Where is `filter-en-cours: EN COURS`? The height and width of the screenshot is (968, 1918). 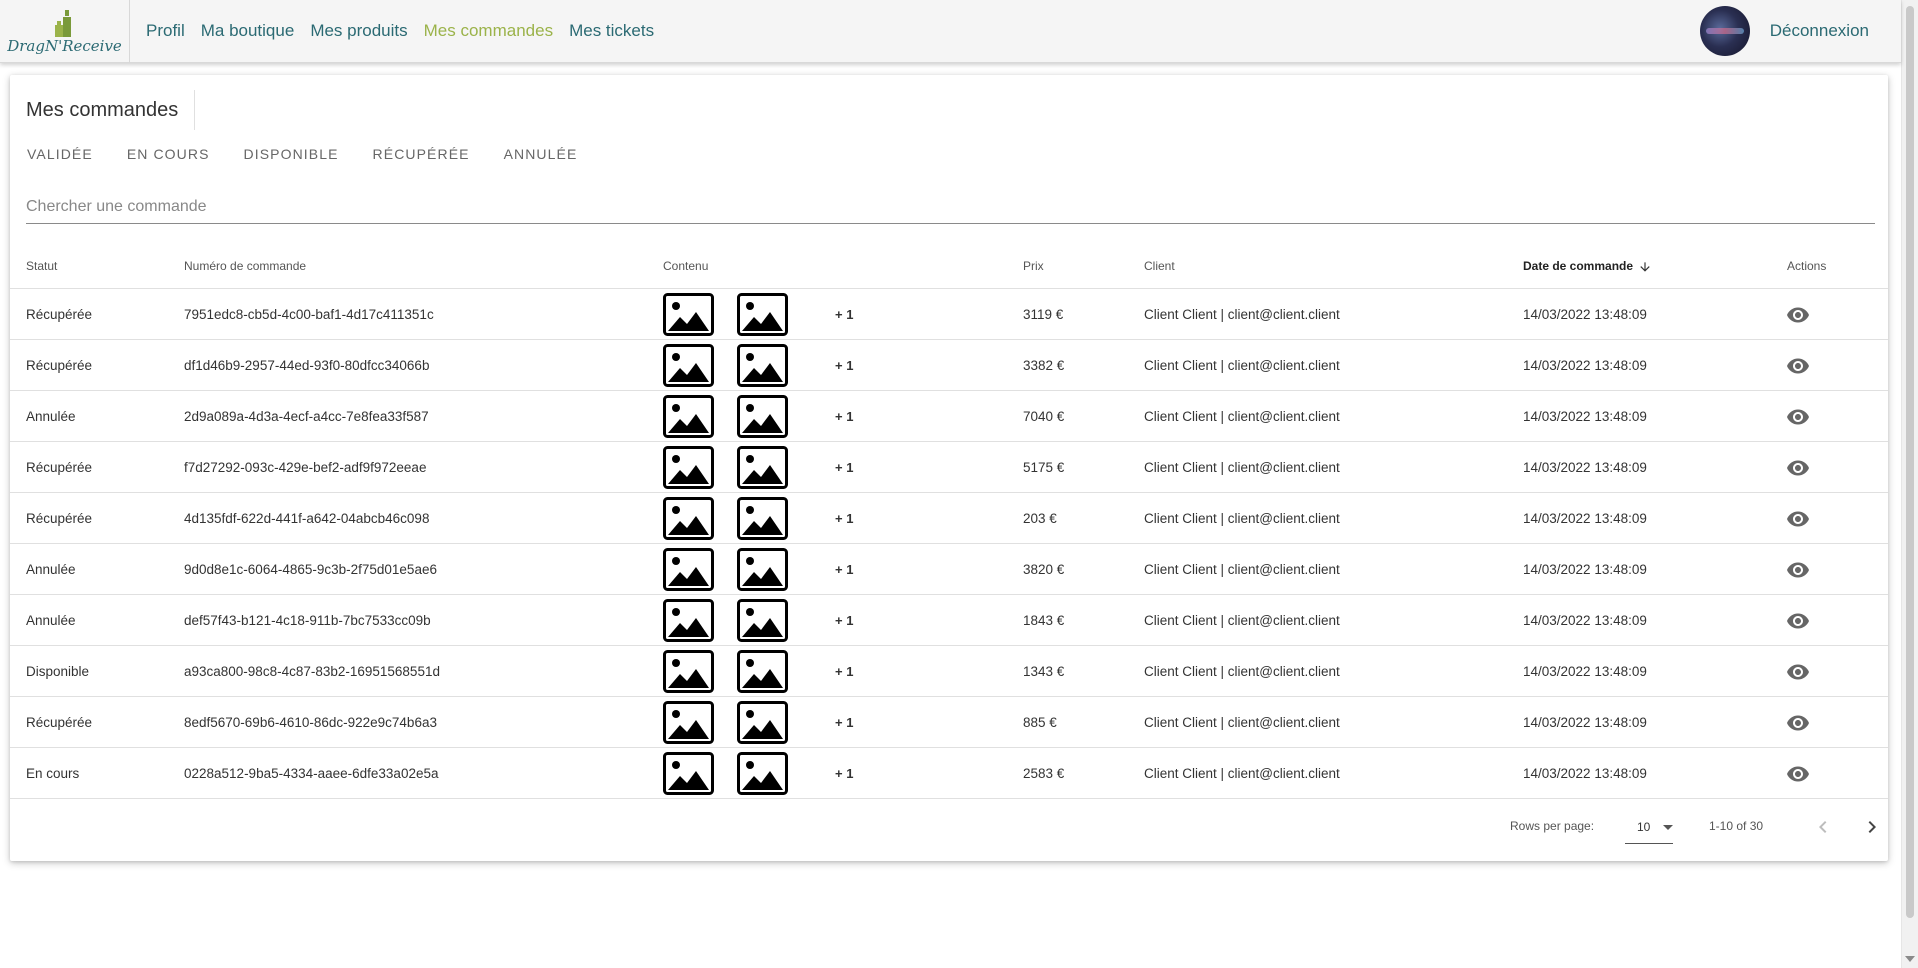
filter-en-cours: EN COURS is located at coordinates (168, 154).